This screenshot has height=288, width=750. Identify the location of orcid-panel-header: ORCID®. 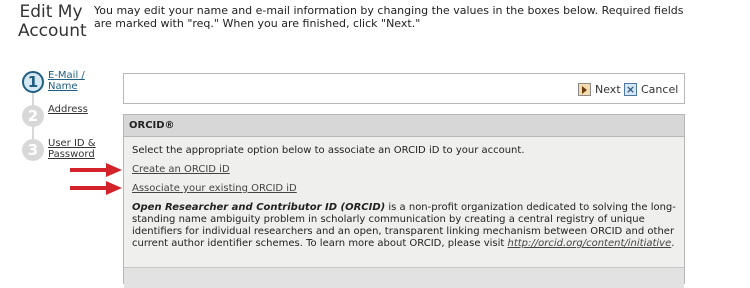
(404, 126).